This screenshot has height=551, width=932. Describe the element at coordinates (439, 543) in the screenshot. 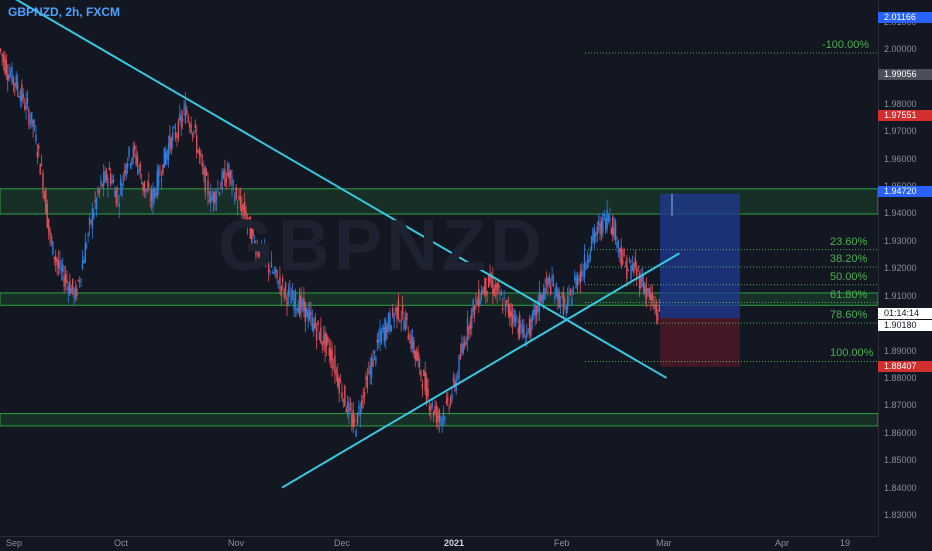

I see `time-axis` at that location.